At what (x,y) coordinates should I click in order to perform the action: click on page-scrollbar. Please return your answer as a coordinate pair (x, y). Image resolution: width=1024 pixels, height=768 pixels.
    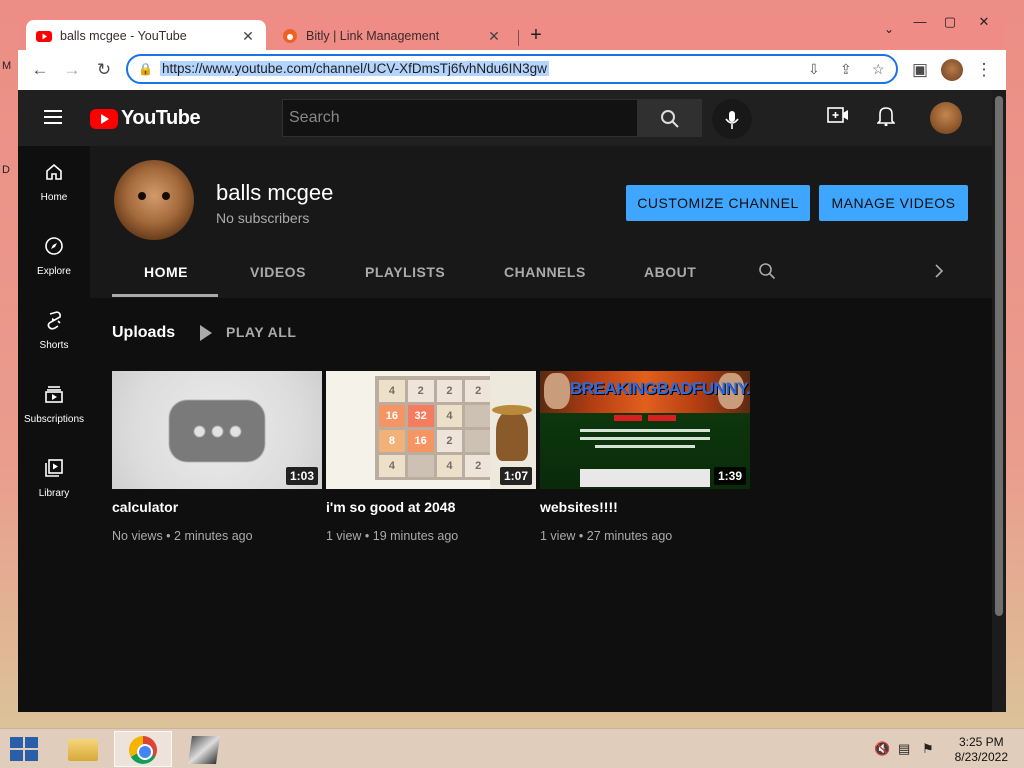
    Looking at the image, I should click on (999, 401).